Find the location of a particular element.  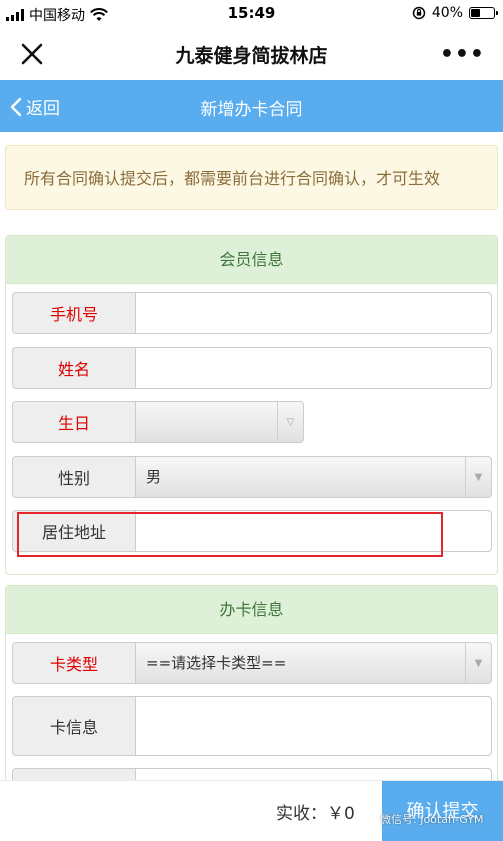

status-right: 40% is located at coordinates (455, 13).